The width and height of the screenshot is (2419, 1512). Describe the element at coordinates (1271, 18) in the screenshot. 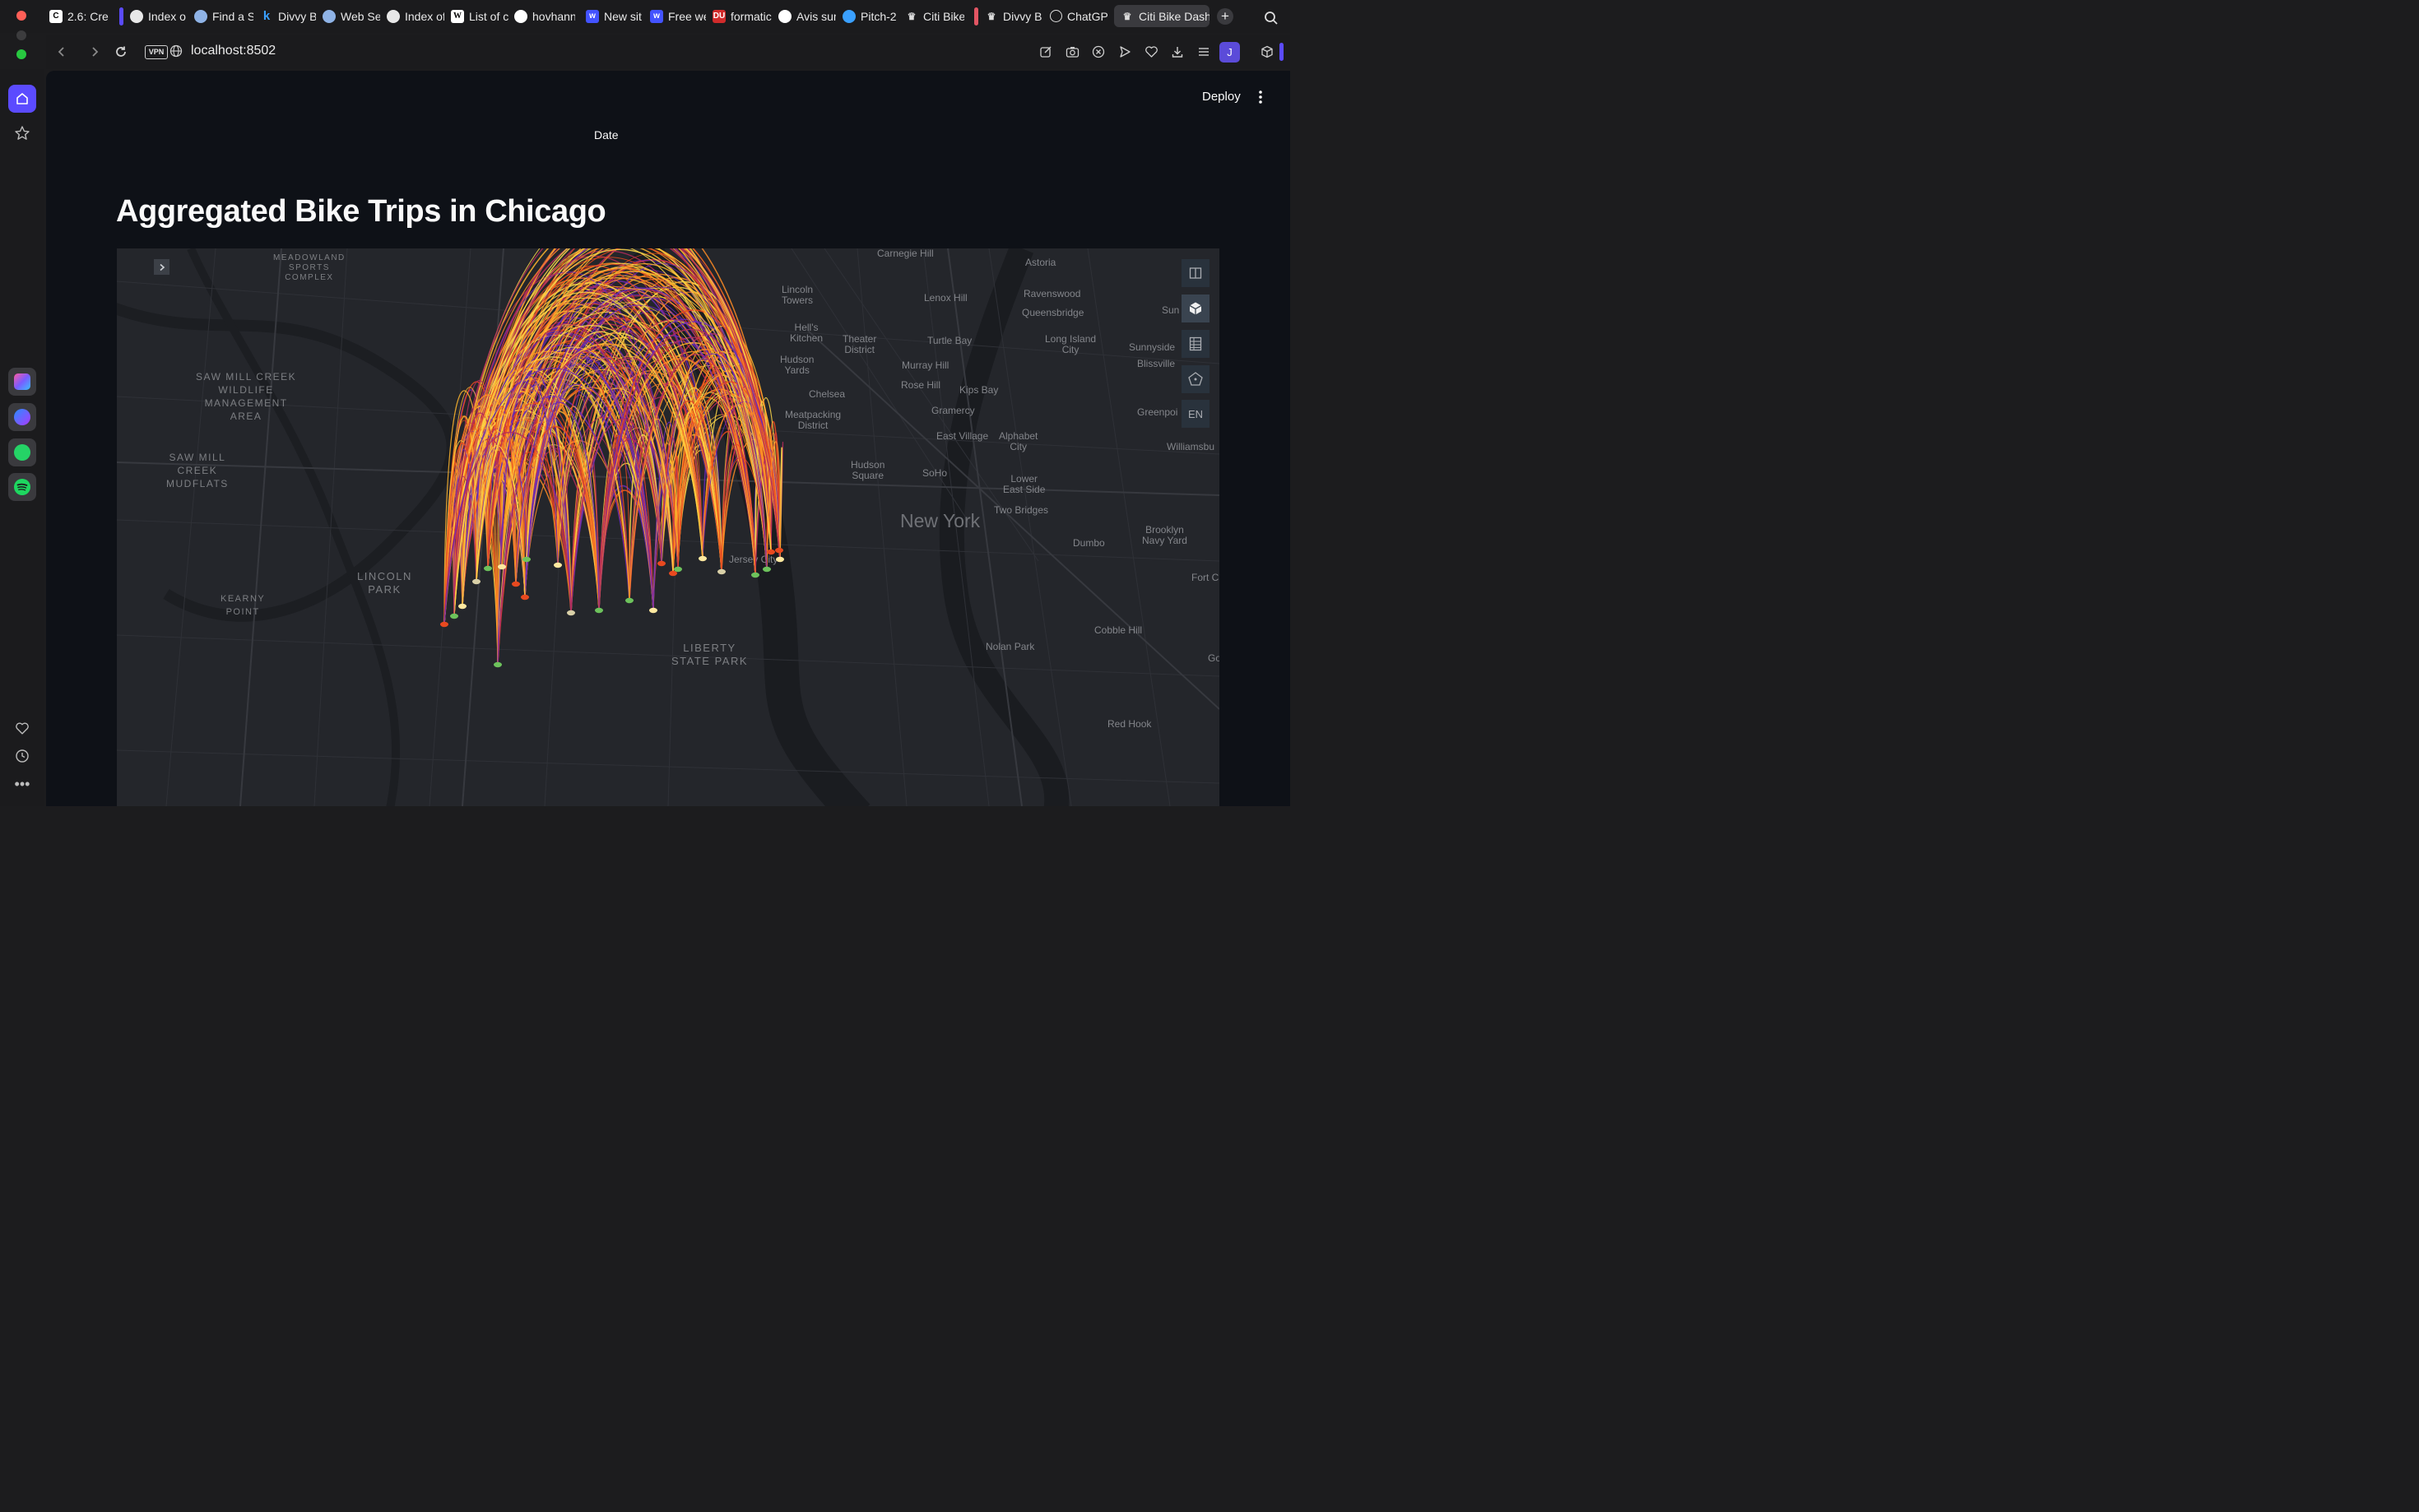

I see `search-tabs-icon` at that location.